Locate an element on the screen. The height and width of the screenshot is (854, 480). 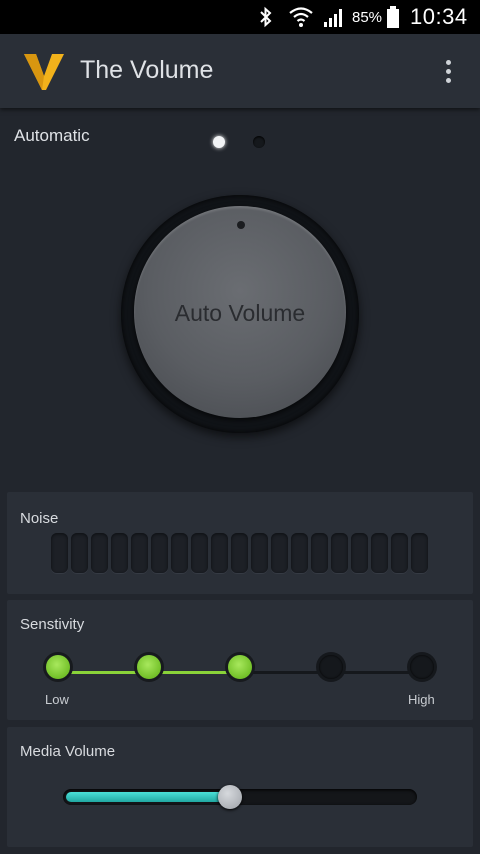
noise-meter is located at coordinates (239, 553).